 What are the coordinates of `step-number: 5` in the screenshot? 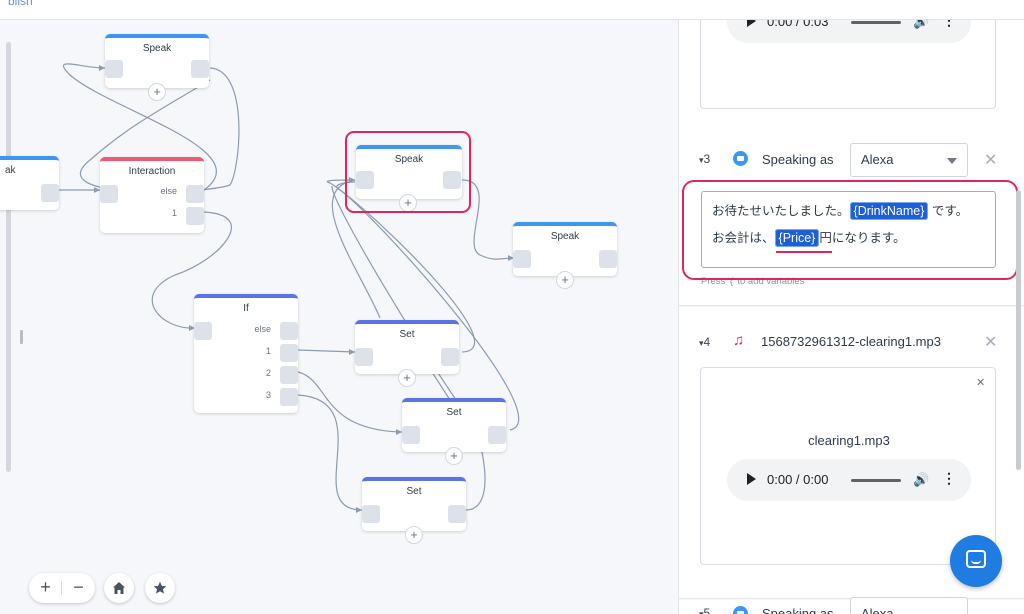 It's located at (707, 610).